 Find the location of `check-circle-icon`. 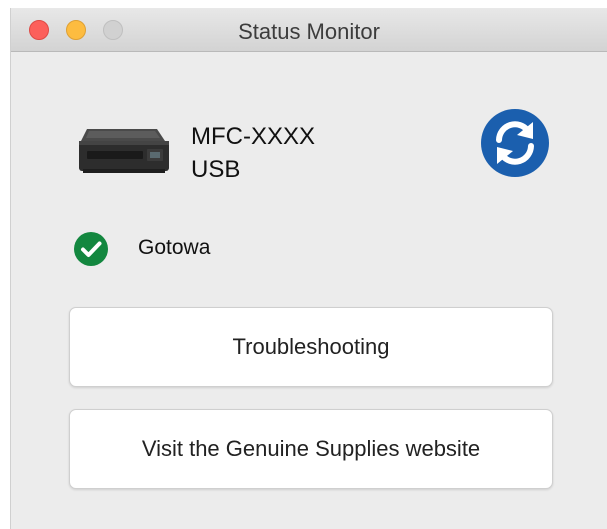

check-circle-icon is located at coordinates (91, 249).